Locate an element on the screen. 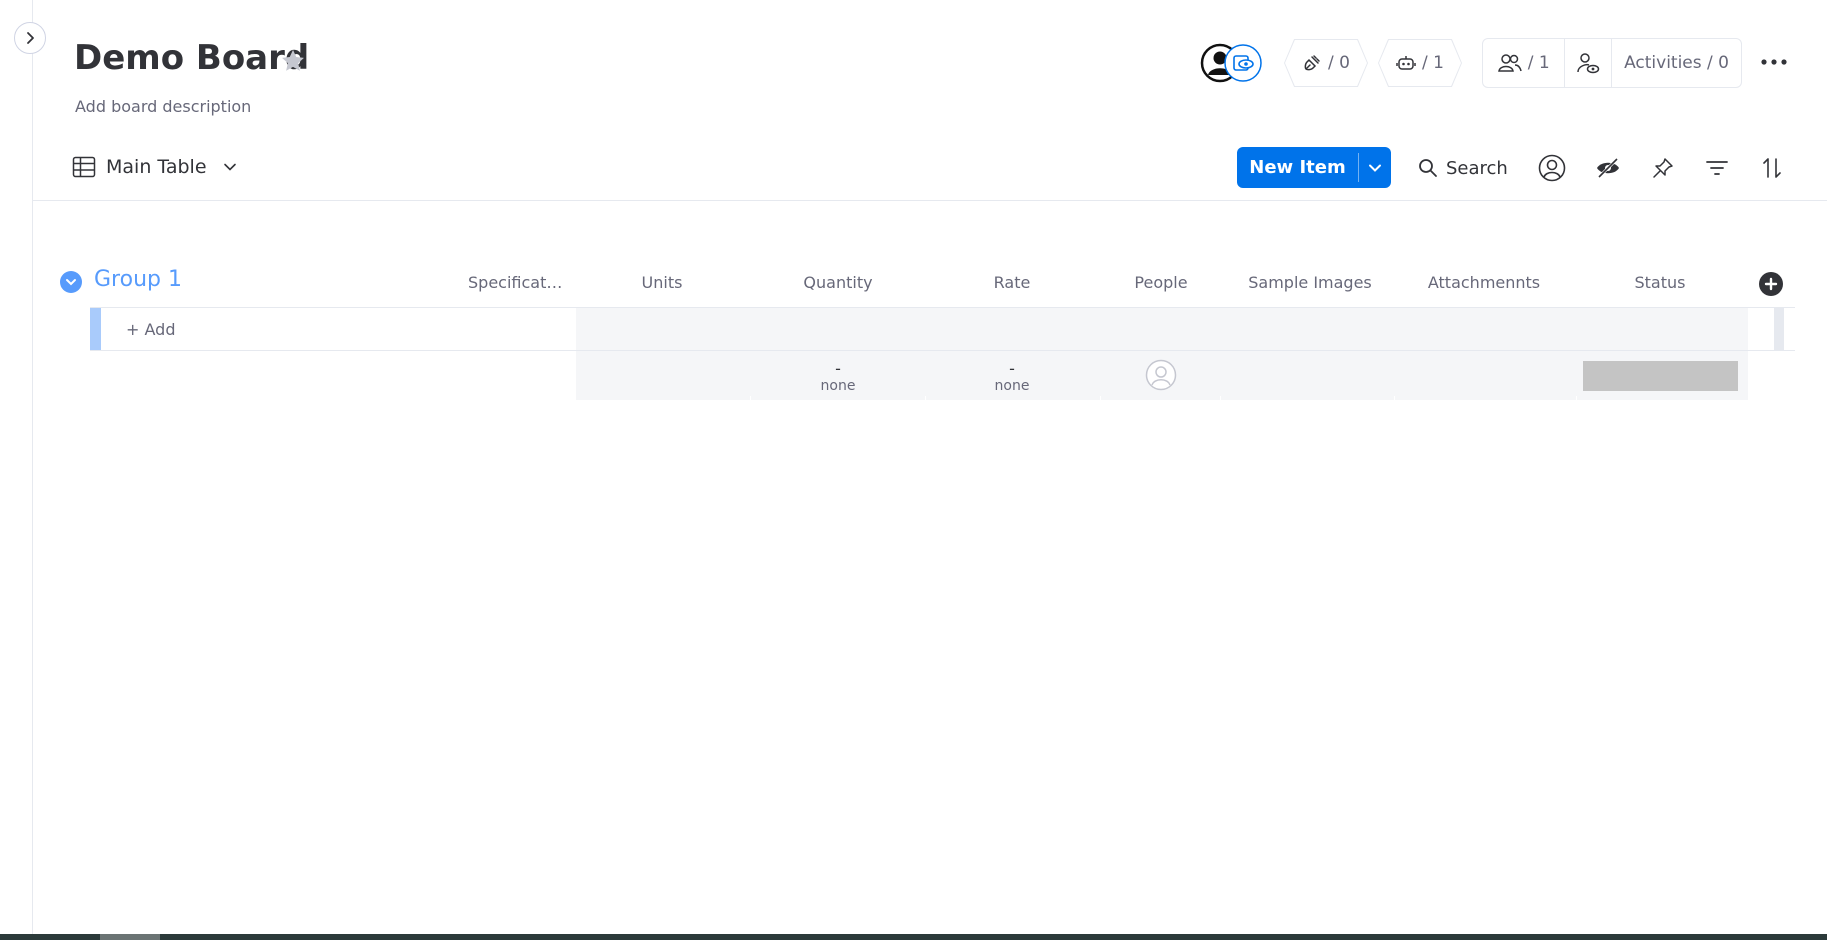 This screenshot has width=1827, height=940. people-summary is located at coordinates (1161, 375).